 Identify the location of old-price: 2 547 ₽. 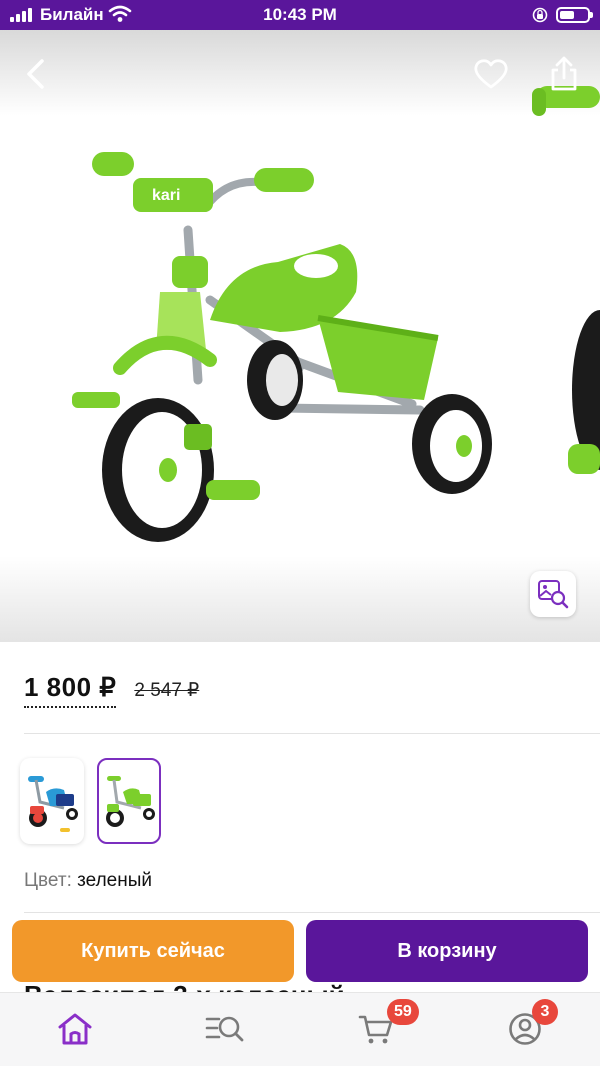
(167, 690).